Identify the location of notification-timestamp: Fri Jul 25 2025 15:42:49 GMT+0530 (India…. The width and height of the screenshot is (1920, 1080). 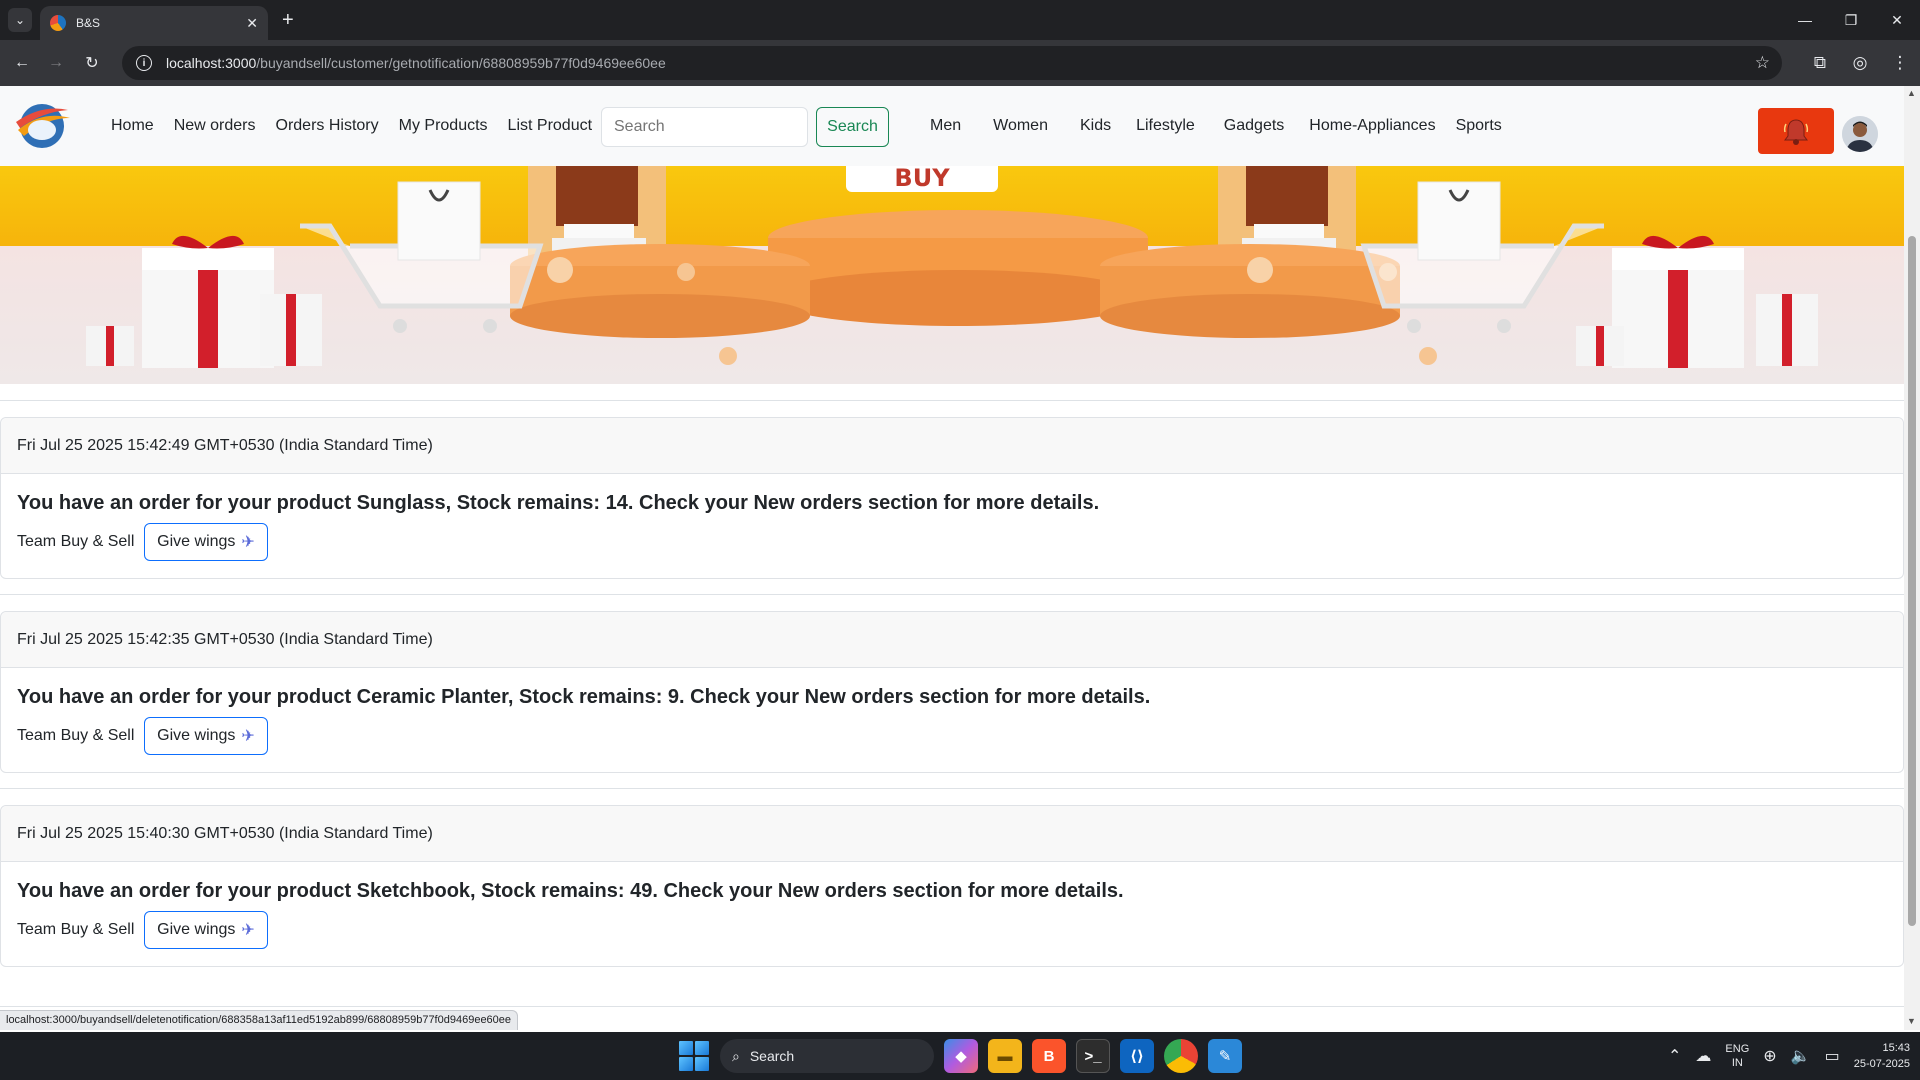
(952, 446).